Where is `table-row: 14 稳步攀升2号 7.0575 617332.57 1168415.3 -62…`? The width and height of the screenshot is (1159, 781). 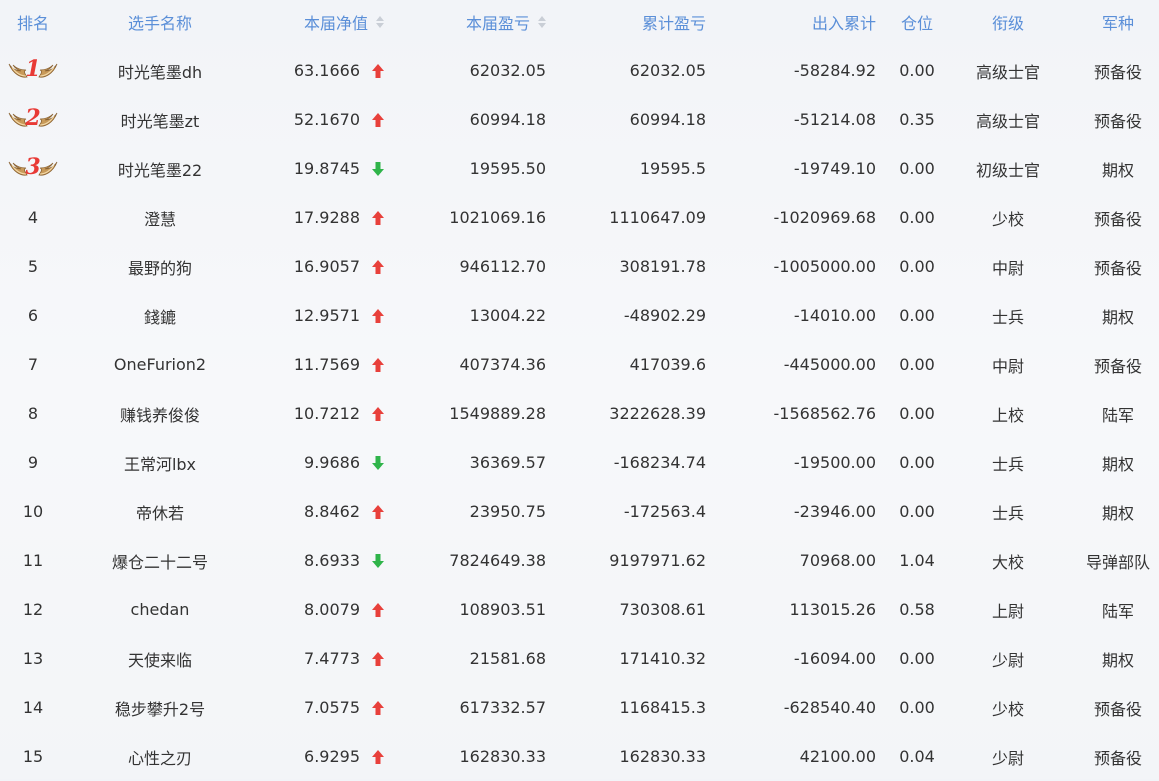 table-row: 14 稳步攀升2号 7.0575 617332.57 1168415.3 -62… is located at coordinates (579, 707).